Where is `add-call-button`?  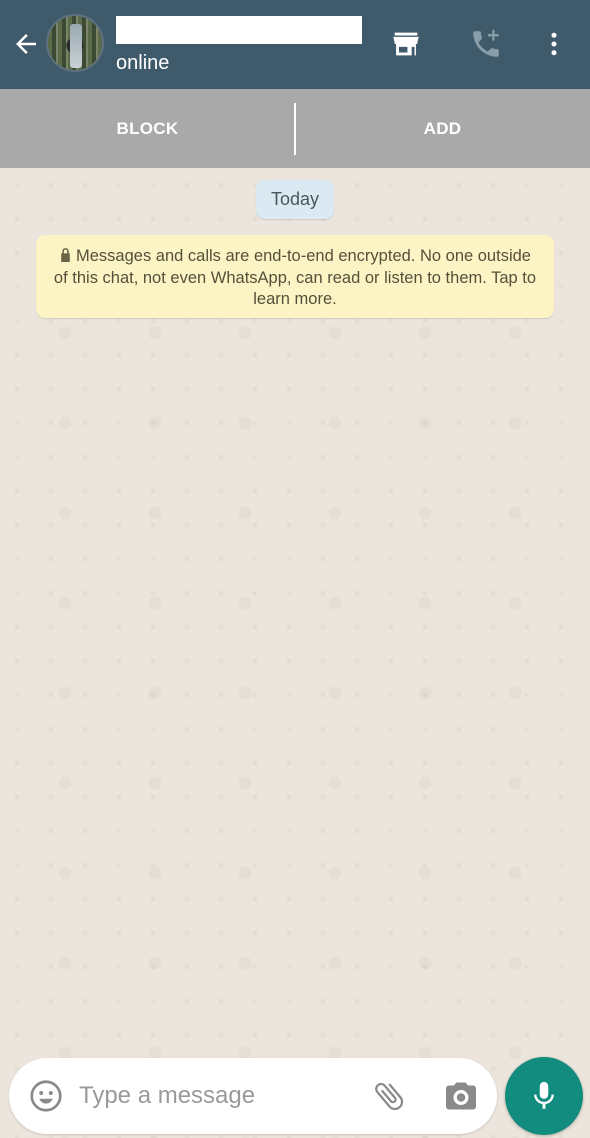 add-call-button is located at coordinates (486, 44).